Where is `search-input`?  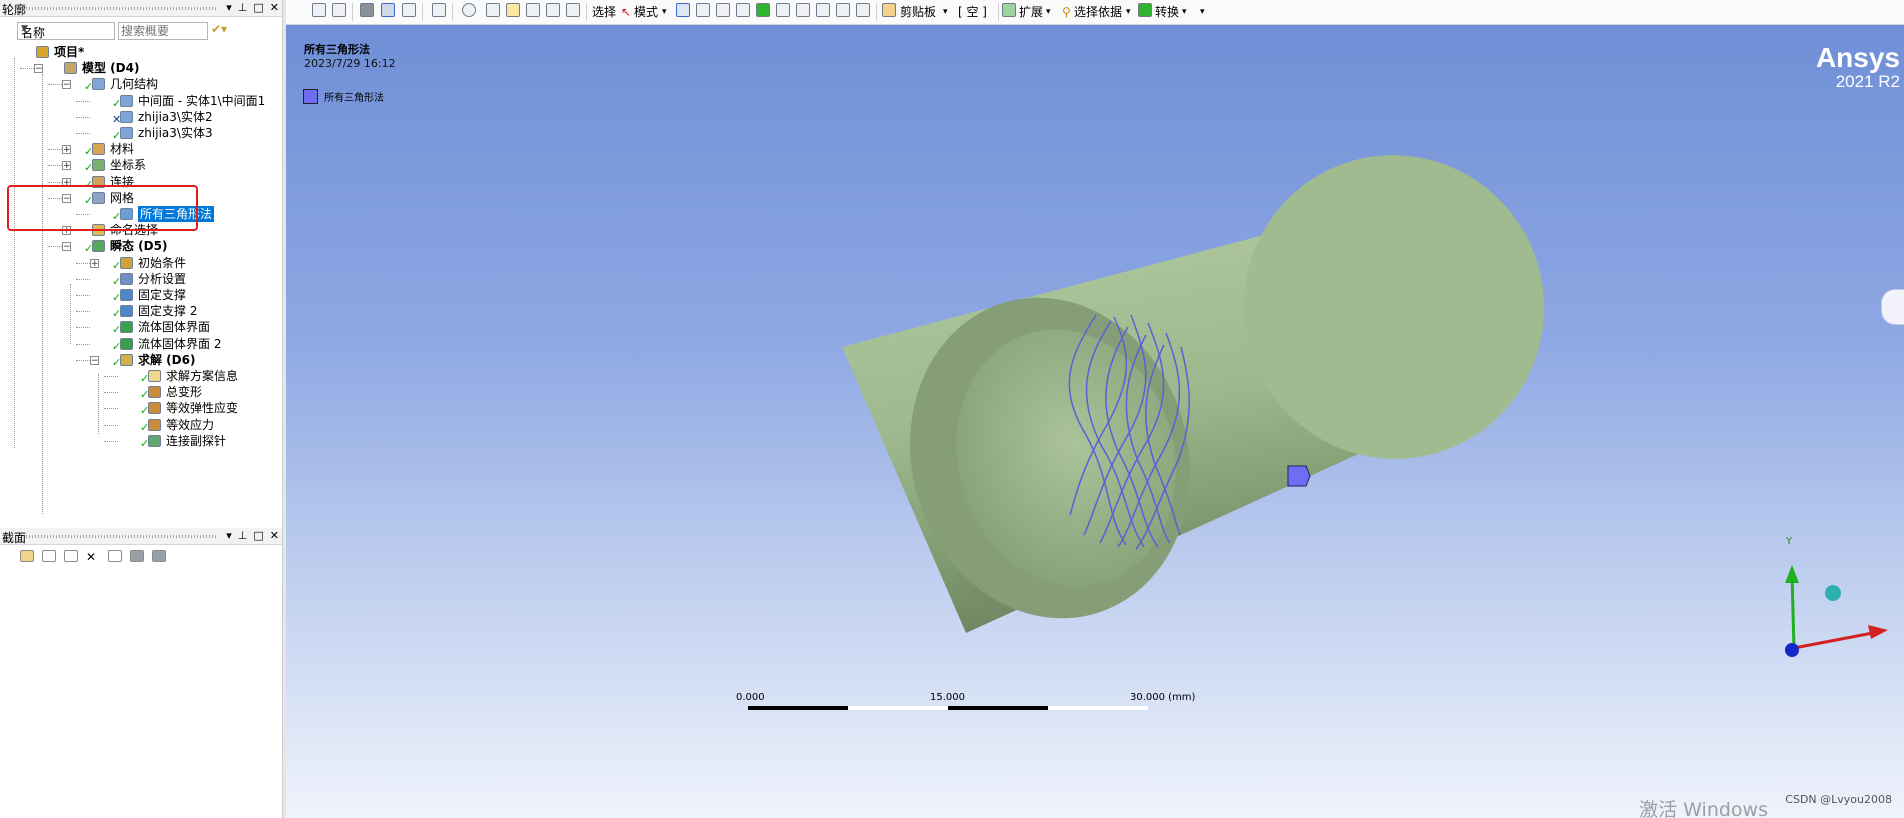
search-input is located at coordinates (163, 31).